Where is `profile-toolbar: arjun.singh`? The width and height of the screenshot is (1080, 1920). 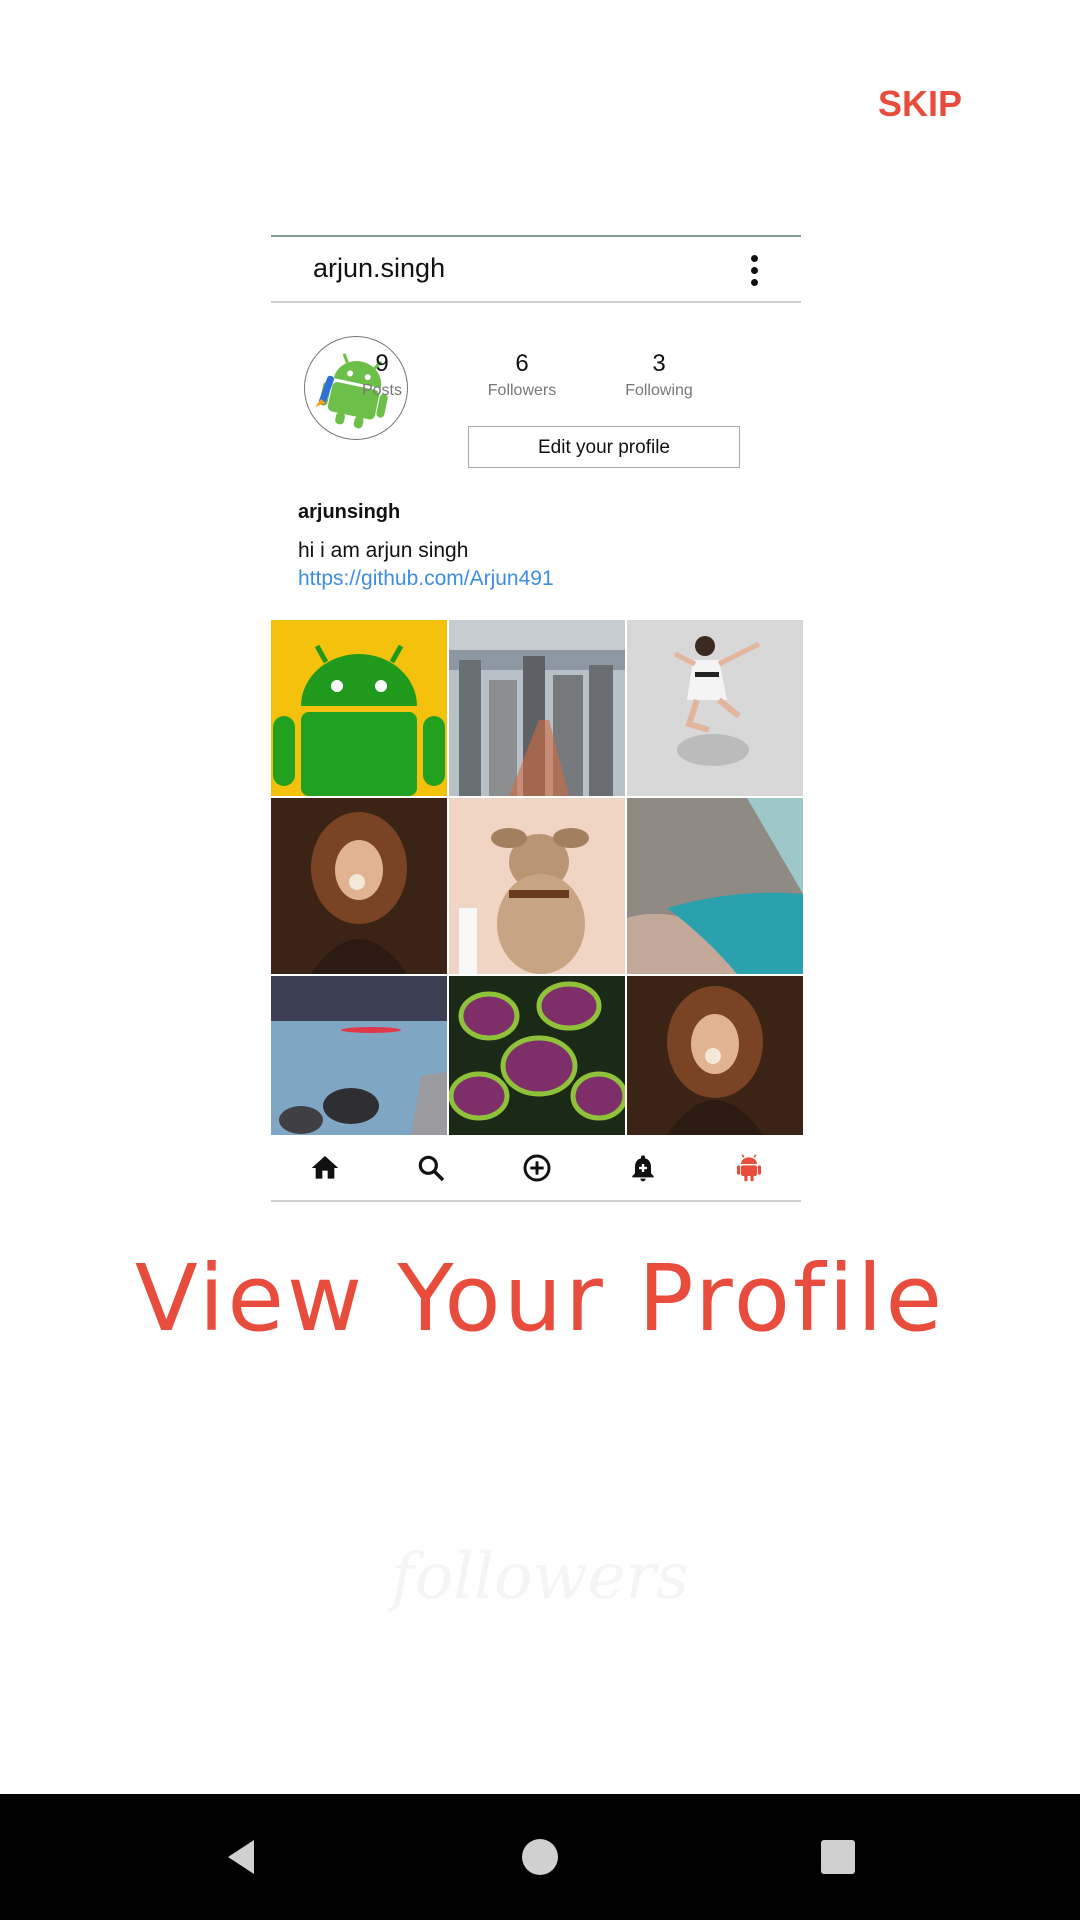 profile-toolbar: arjun.singh is located at coordinates (536, 270).